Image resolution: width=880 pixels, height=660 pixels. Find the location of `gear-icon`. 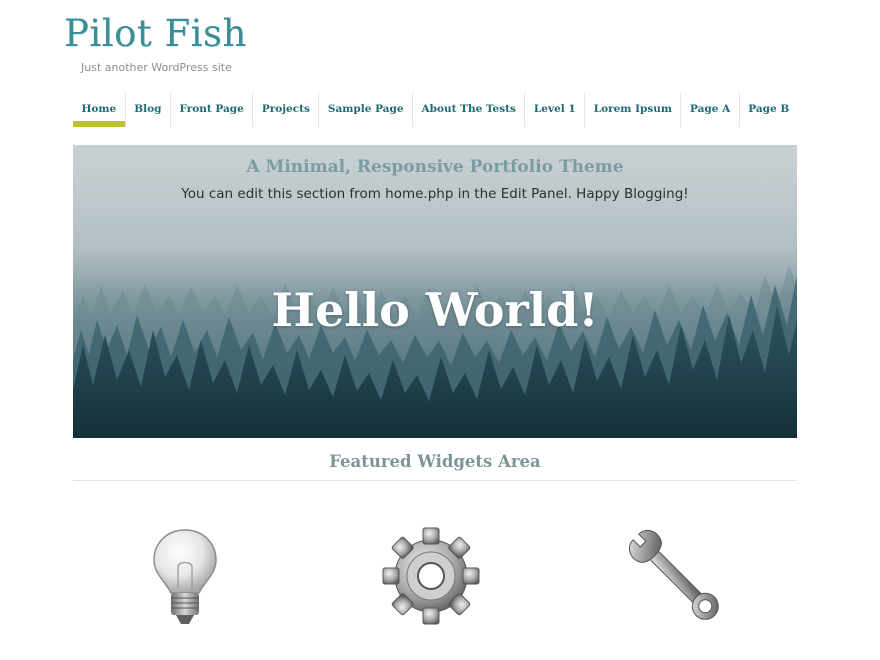

gear-icon is located at coordinates (431, 576).